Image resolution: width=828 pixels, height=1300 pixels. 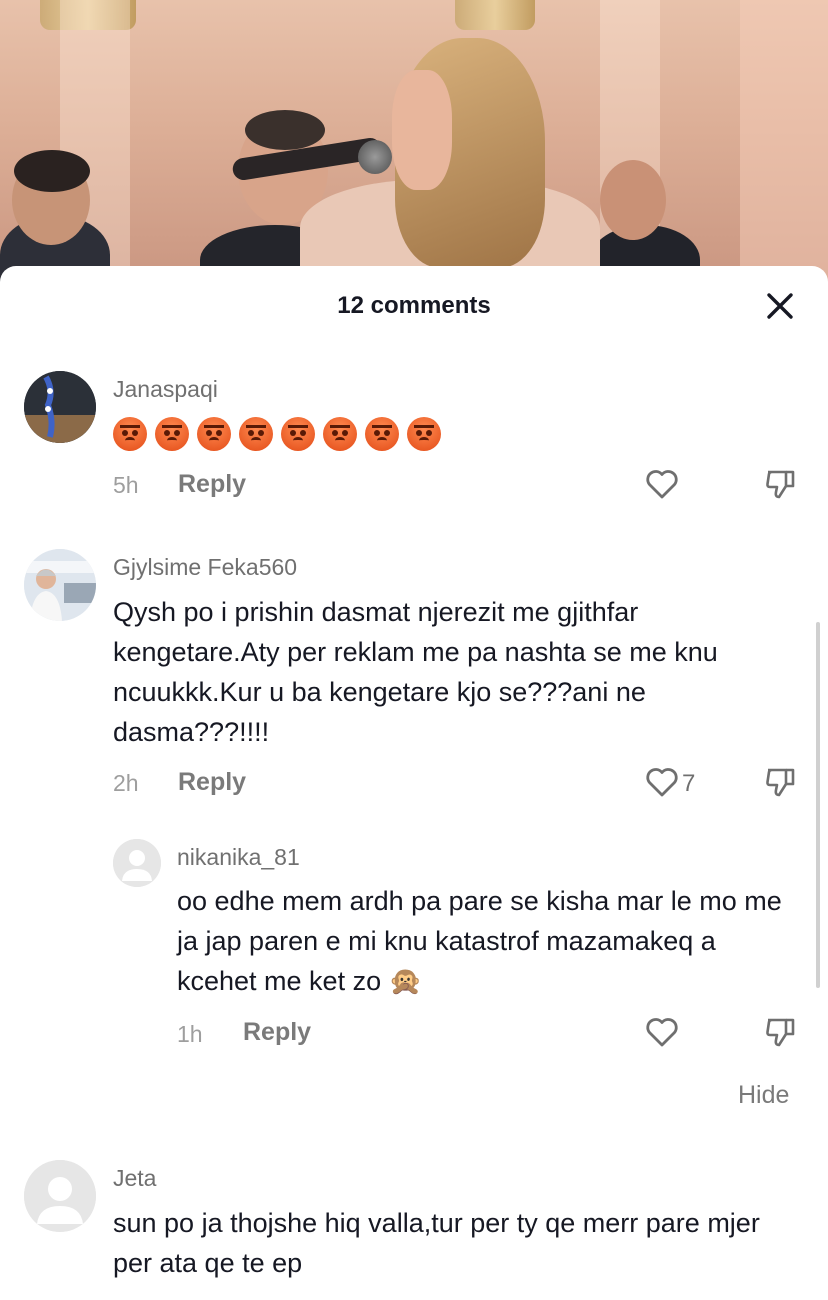 I want to click on wall-pillar, so click(x=784, y=145).